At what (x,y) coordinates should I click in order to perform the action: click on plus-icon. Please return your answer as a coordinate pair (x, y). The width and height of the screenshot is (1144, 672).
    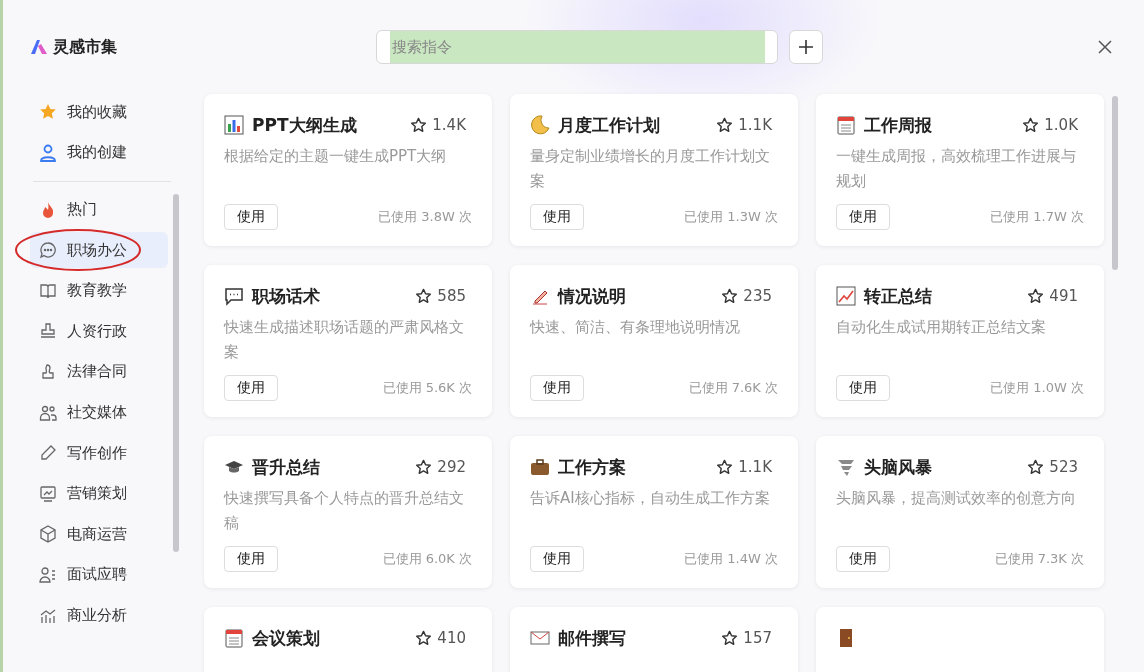
    Looking at the image, I should click on (806, 47).